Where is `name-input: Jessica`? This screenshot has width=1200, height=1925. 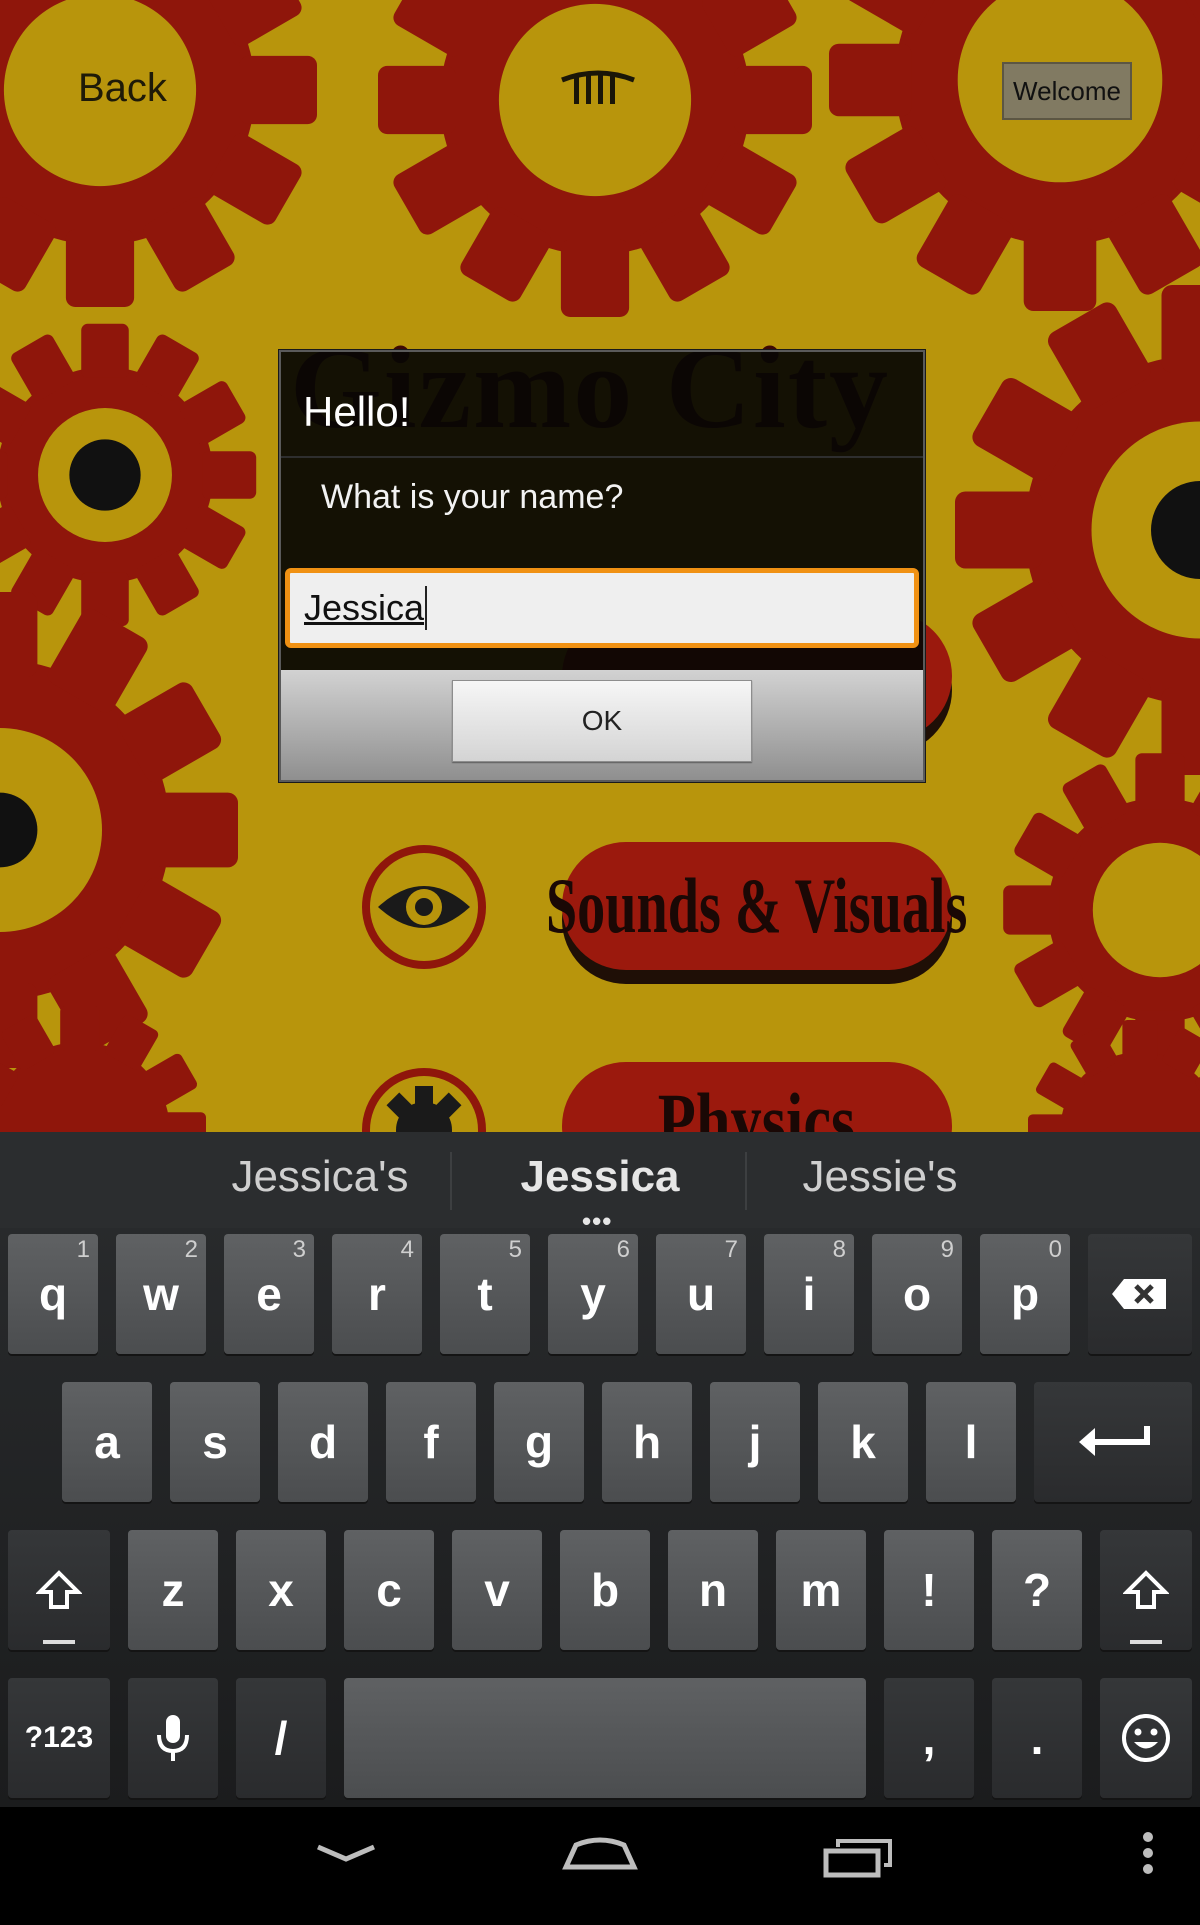
name-input: Jessica is located at coordinates (602, 608).